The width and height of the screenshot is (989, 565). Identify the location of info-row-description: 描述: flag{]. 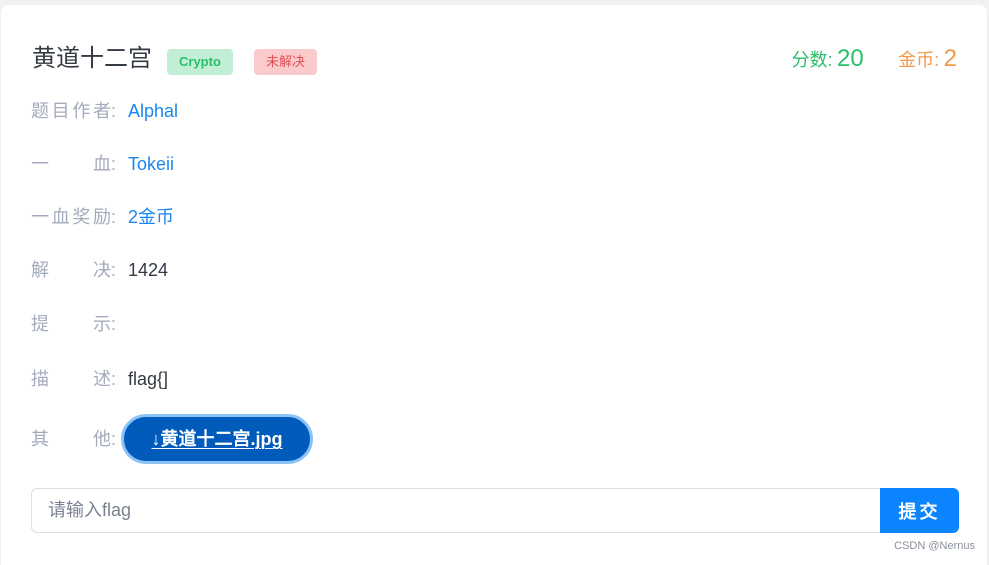
(99, 379).